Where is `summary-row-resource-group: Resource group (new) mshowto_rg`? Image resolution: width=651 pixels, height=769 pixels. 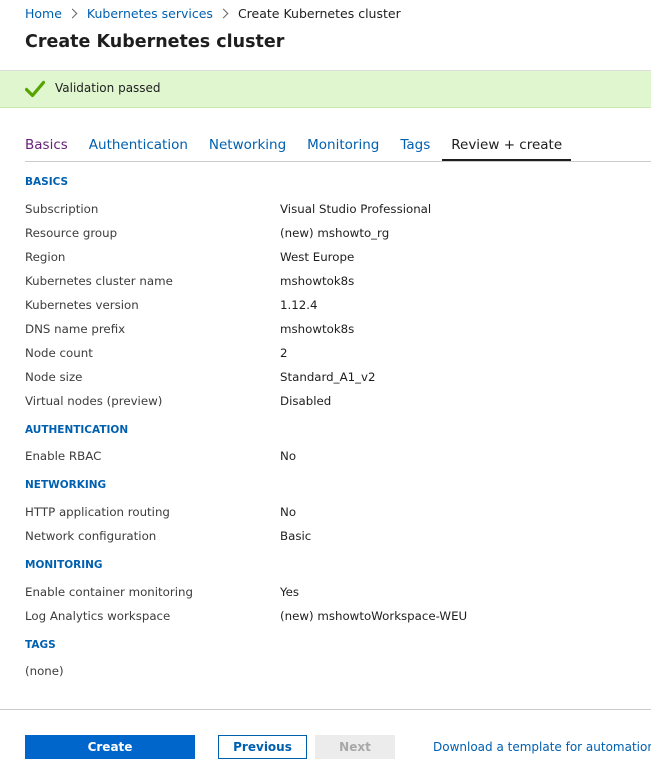 summary-row-resource-group: Resource group (new) mshowto_rg is located at coordinates (325, 234).